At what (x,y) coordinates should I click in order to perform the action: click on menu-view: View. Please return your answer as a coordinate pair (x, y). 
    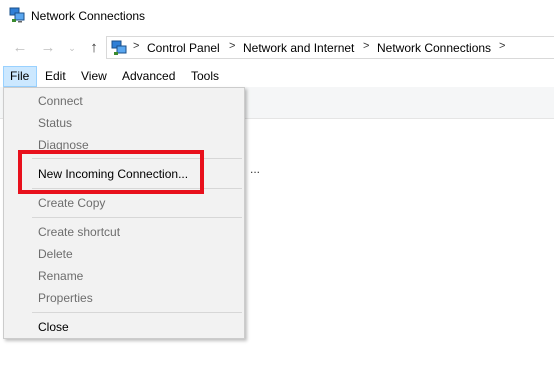
    Looking at the image, I should click on (94, 76).